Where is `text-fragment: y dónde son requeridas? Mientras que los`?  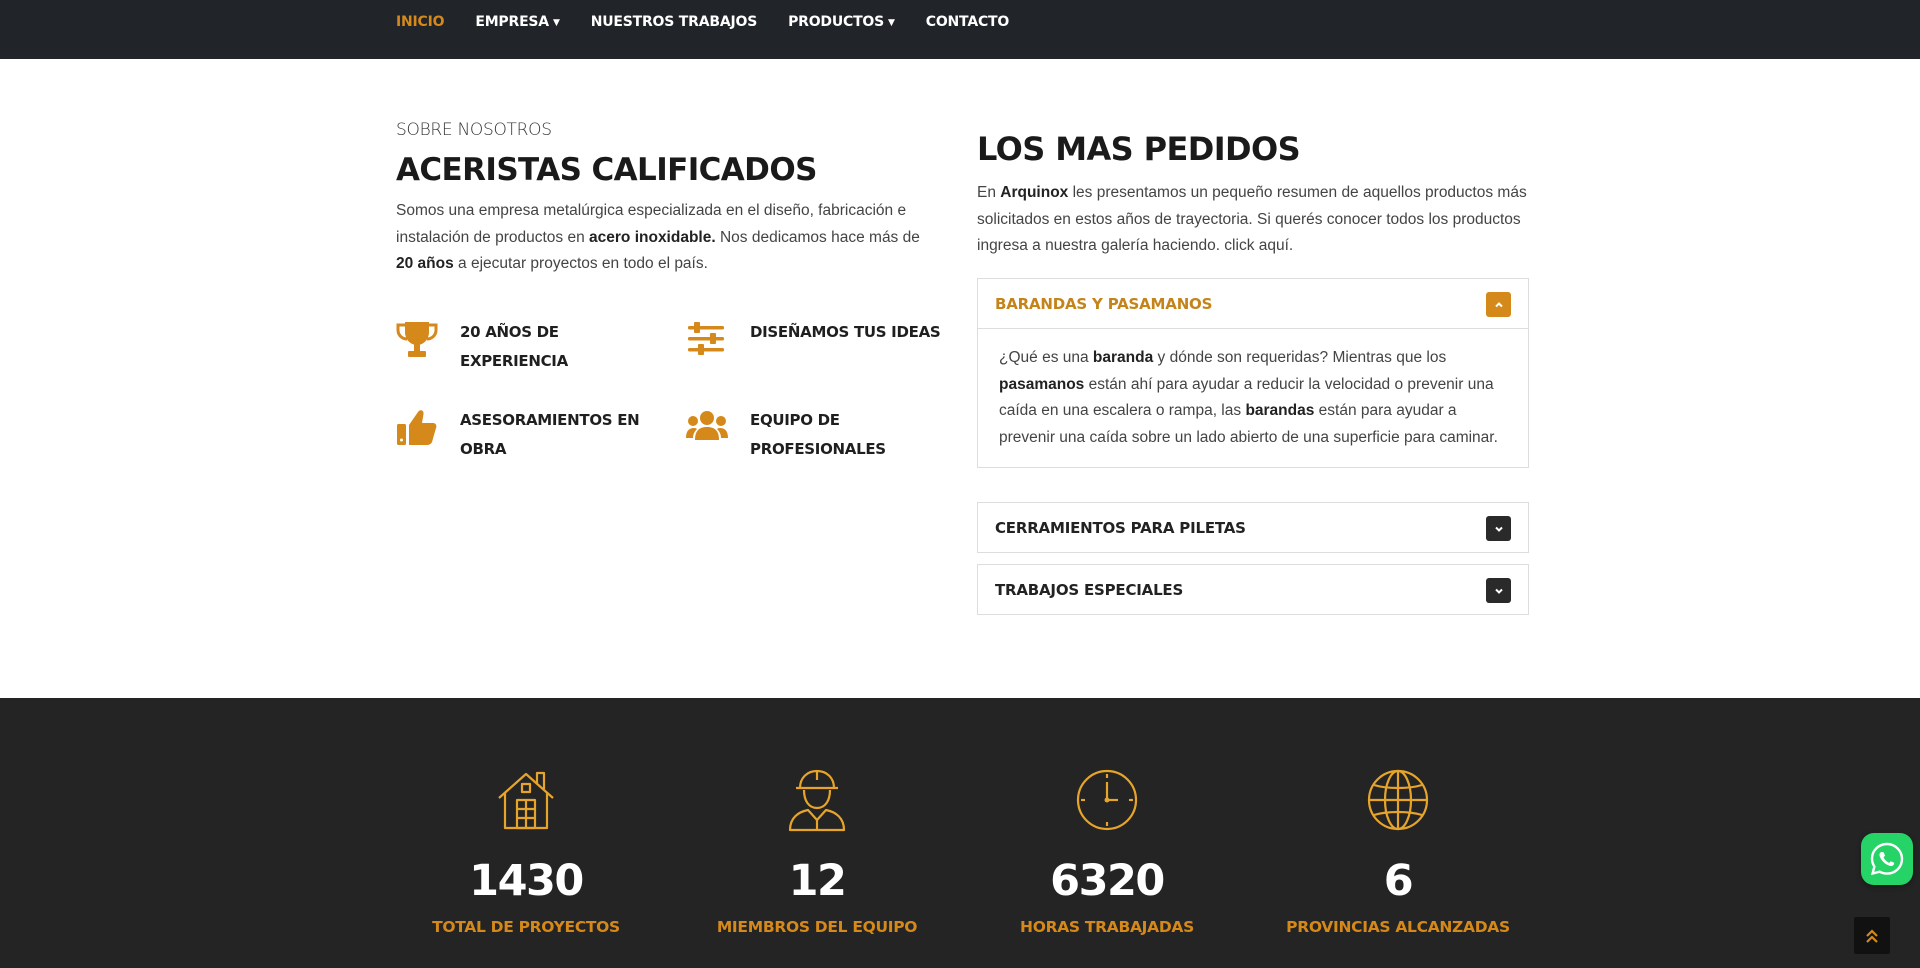 text-fragment: y dónde son requeridas? Mientras que los is located at coordinates (1300, 357).